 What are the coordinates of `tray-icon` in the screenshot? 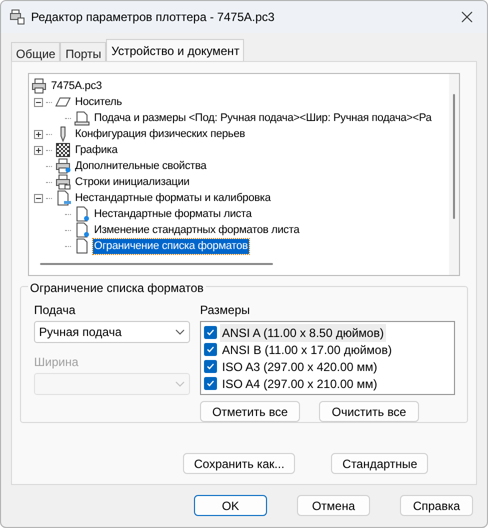 It's located at (82, 118).